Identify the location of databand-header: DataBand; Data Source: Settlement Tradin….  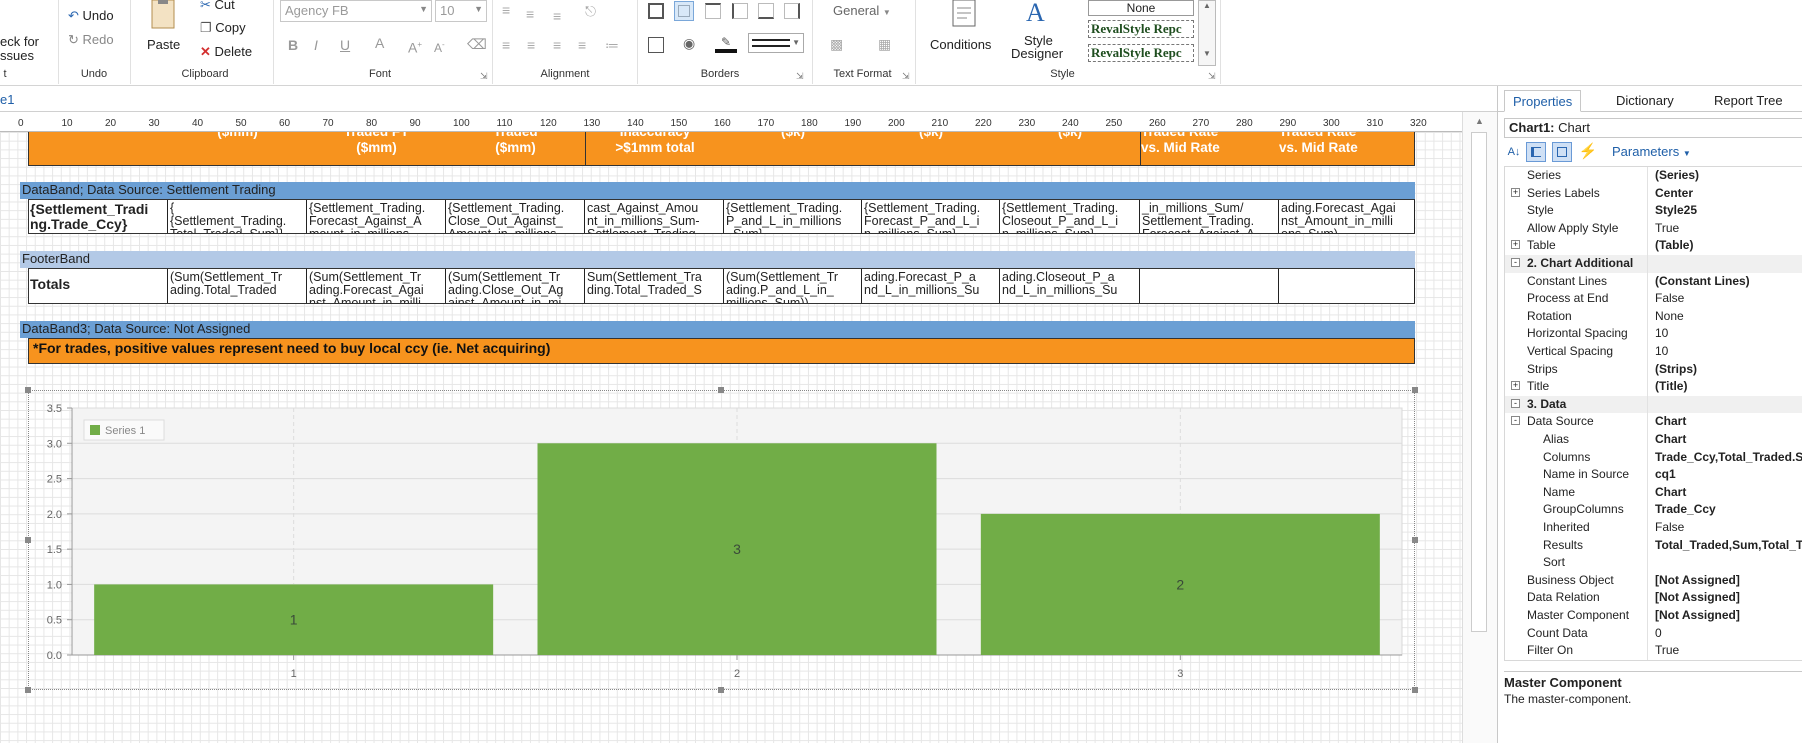
(717, 190).